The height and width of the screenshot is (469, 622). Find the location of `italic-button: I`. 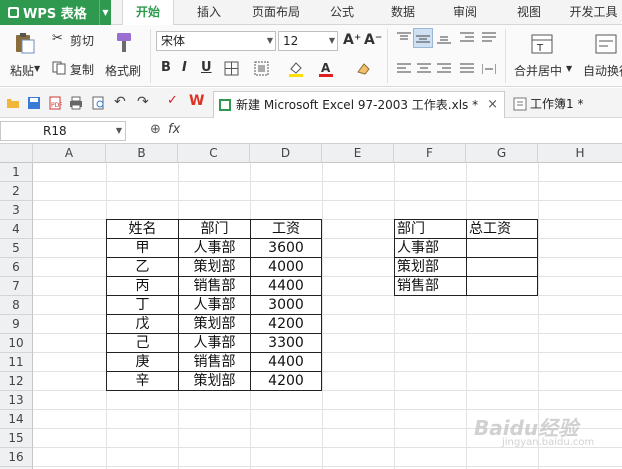

italic-button: I is located at coordinates (184, 67).